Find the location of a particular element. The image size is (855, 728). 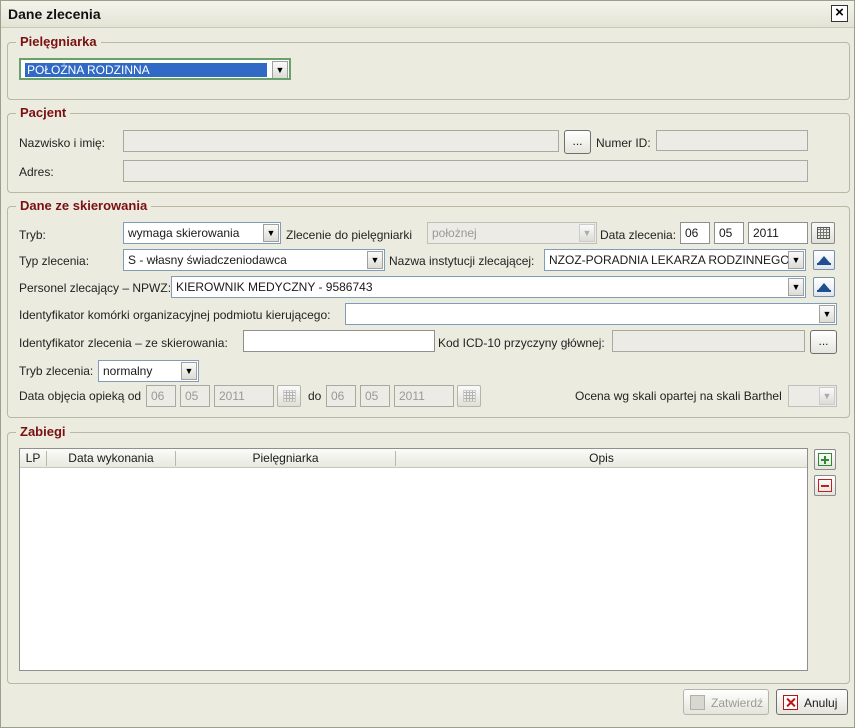

patient-address-field is located at coordinates (465, 171).